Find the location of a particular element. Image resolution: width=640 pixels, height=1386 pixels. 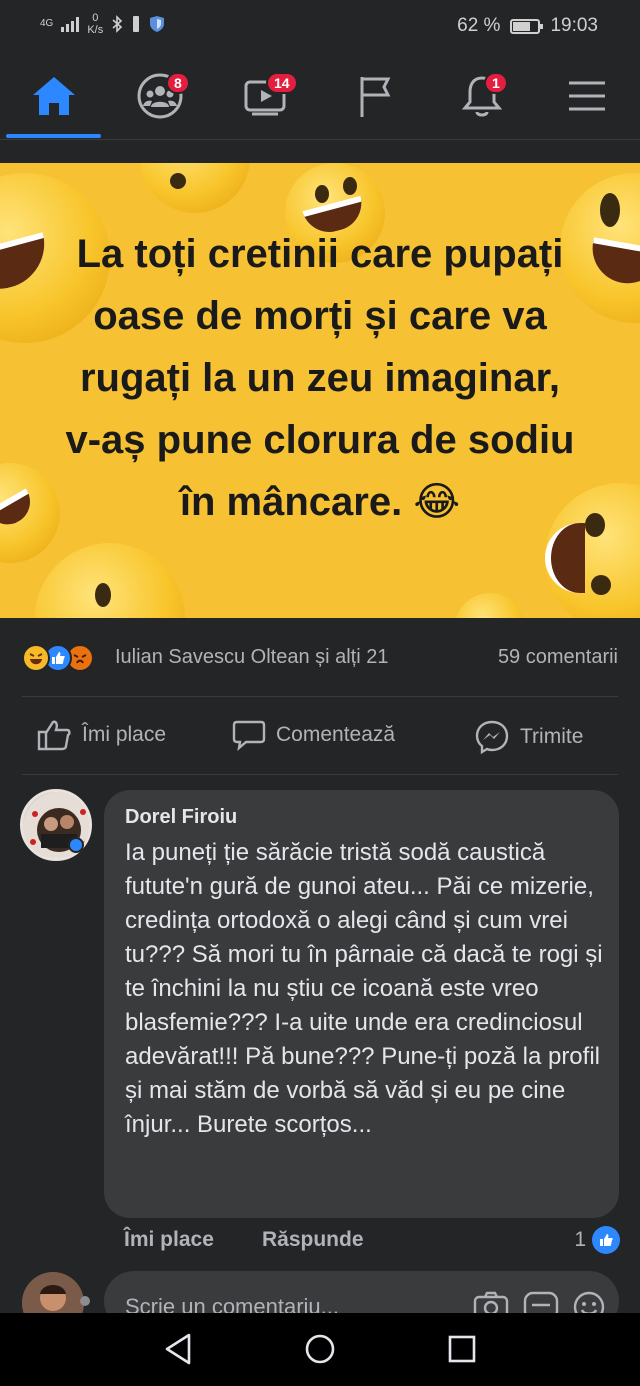

vibrate-icon is located at coordinates (136, 24).